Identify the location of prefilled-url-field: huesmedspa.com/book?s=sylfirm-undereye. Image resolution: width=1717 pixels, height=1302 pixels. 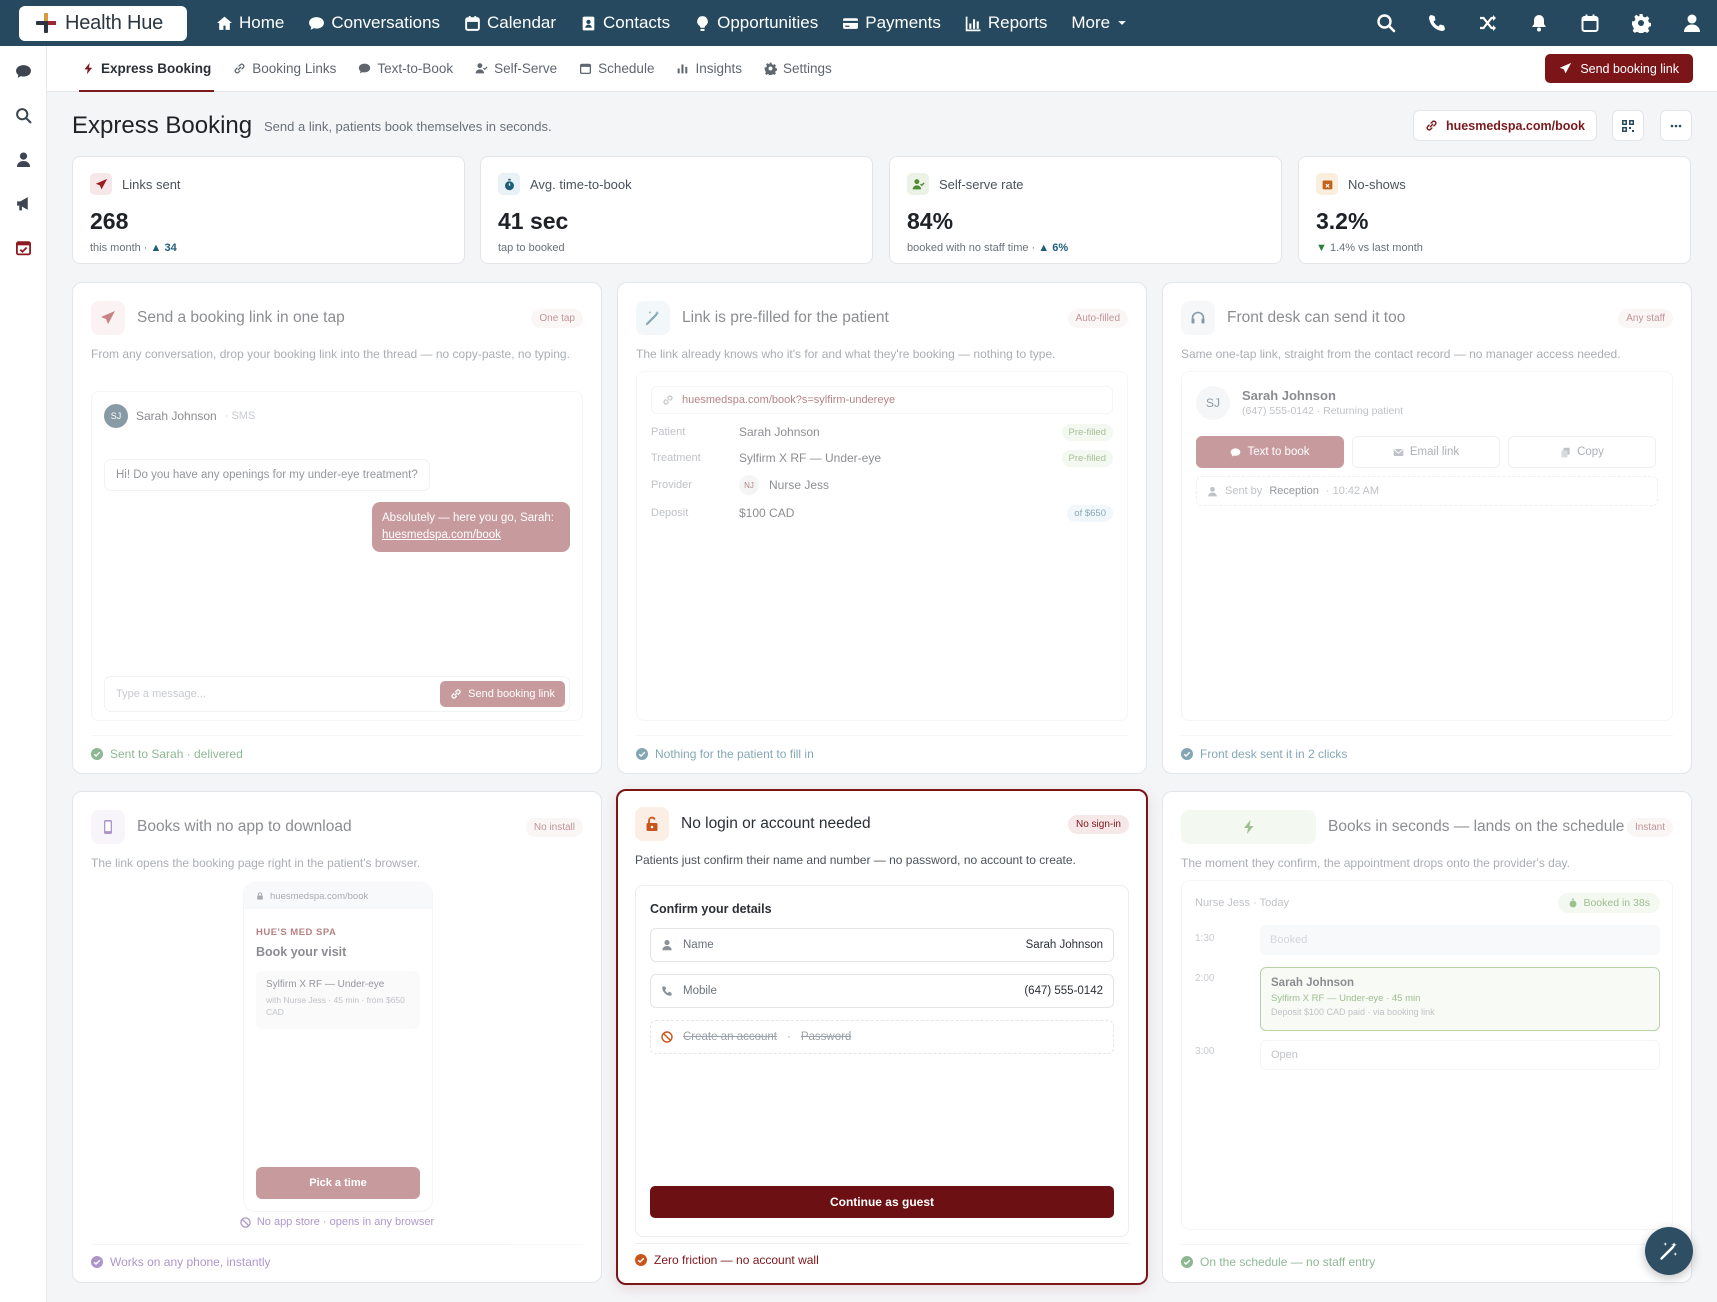
(882, 400).